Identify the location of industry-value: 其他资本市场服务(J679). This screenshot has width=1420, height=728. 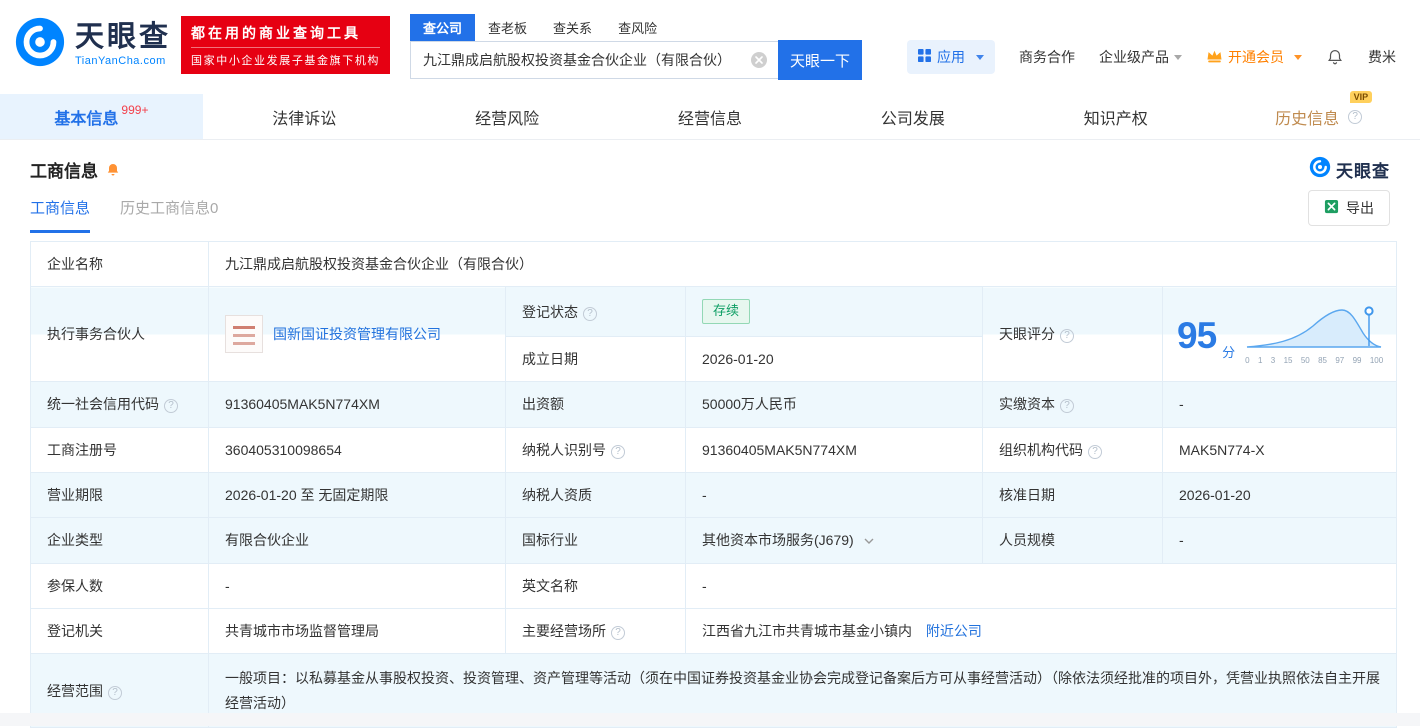
(778, 540).